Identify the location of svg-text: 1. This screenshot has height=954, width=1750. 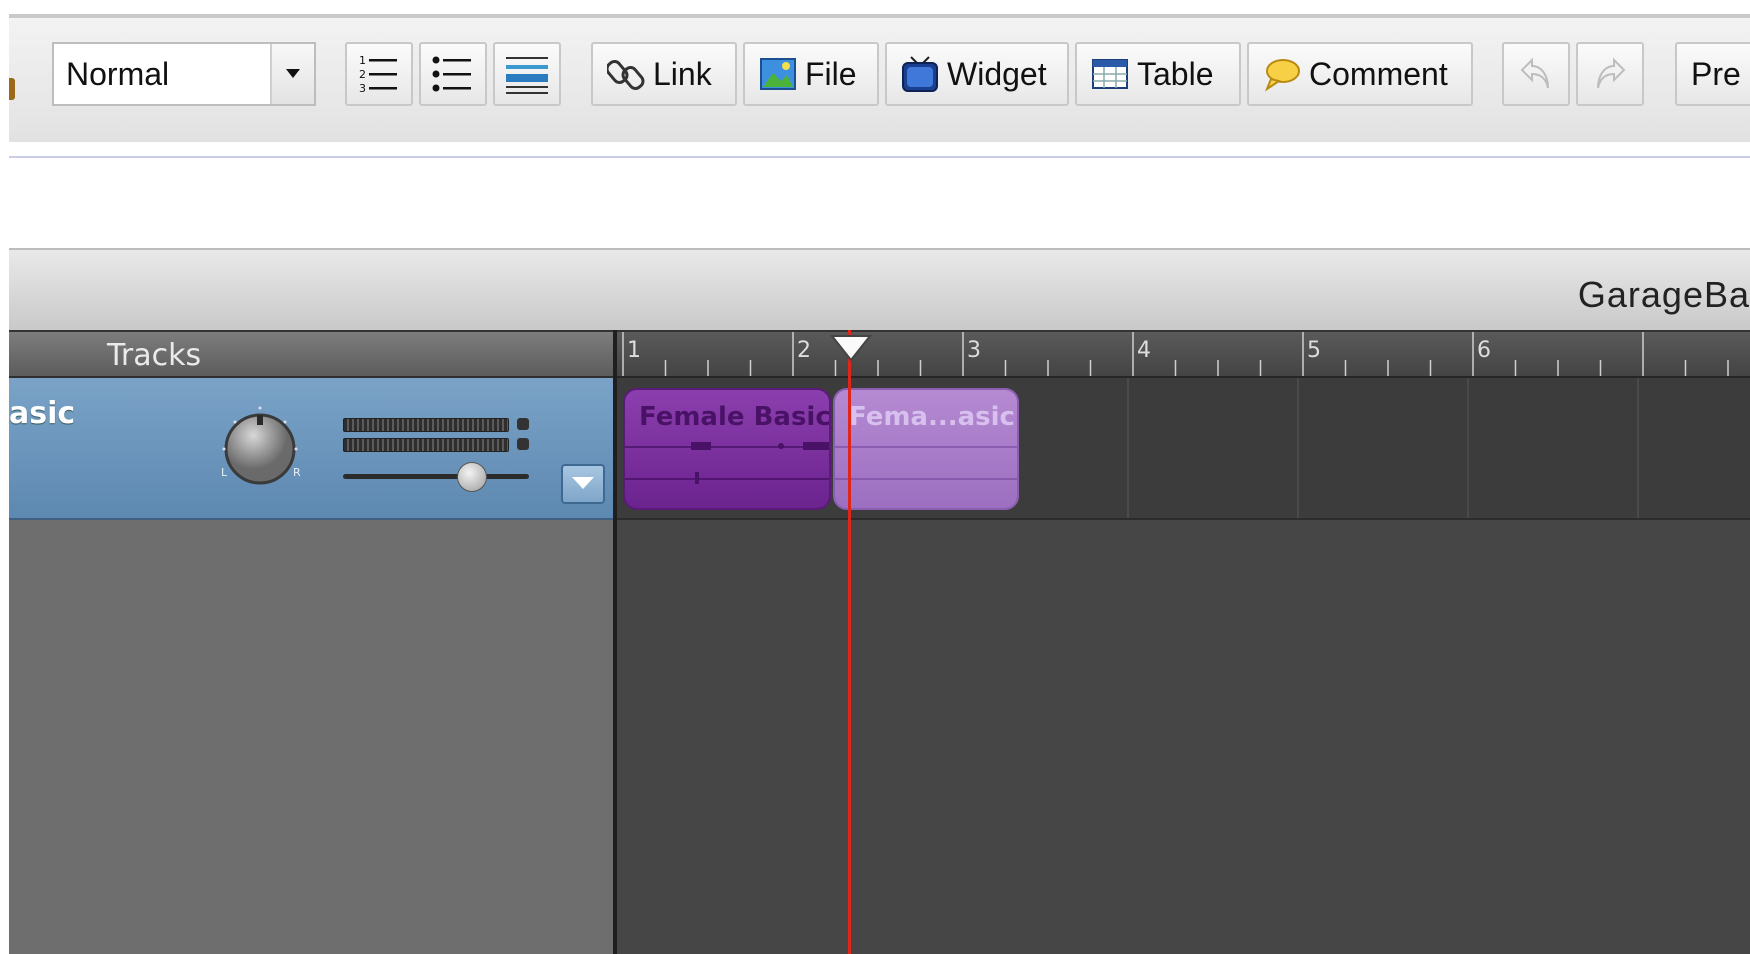
(362, 60).